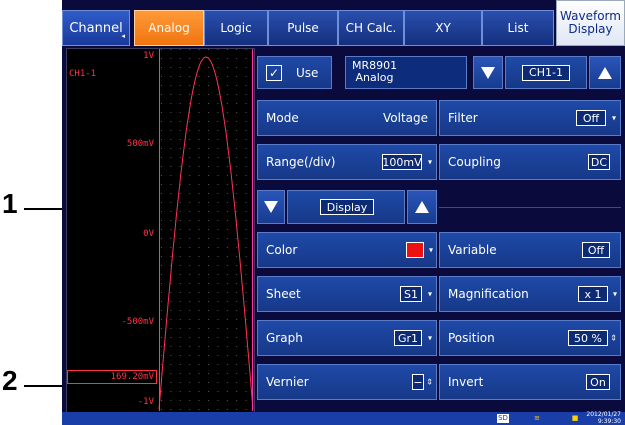 The image size is (625, 425). Describe the element at coordinates (575, 418) in the screenshot. I see `power-icon: ■` at that location.